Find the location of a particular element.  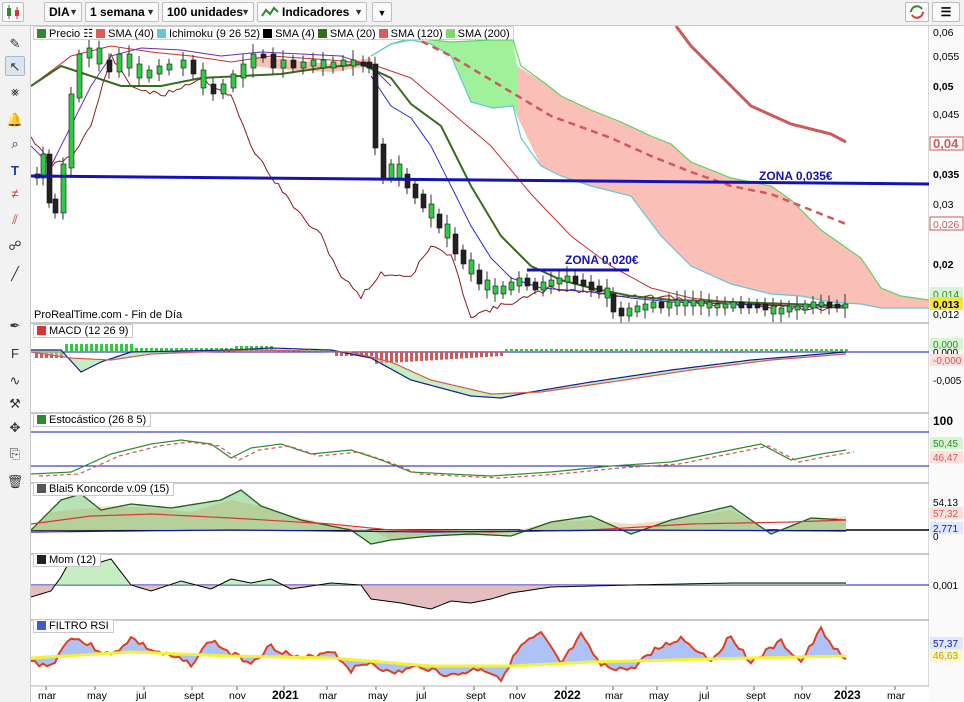

legend-item: SMA (200) is located at coordinates (476, 34).